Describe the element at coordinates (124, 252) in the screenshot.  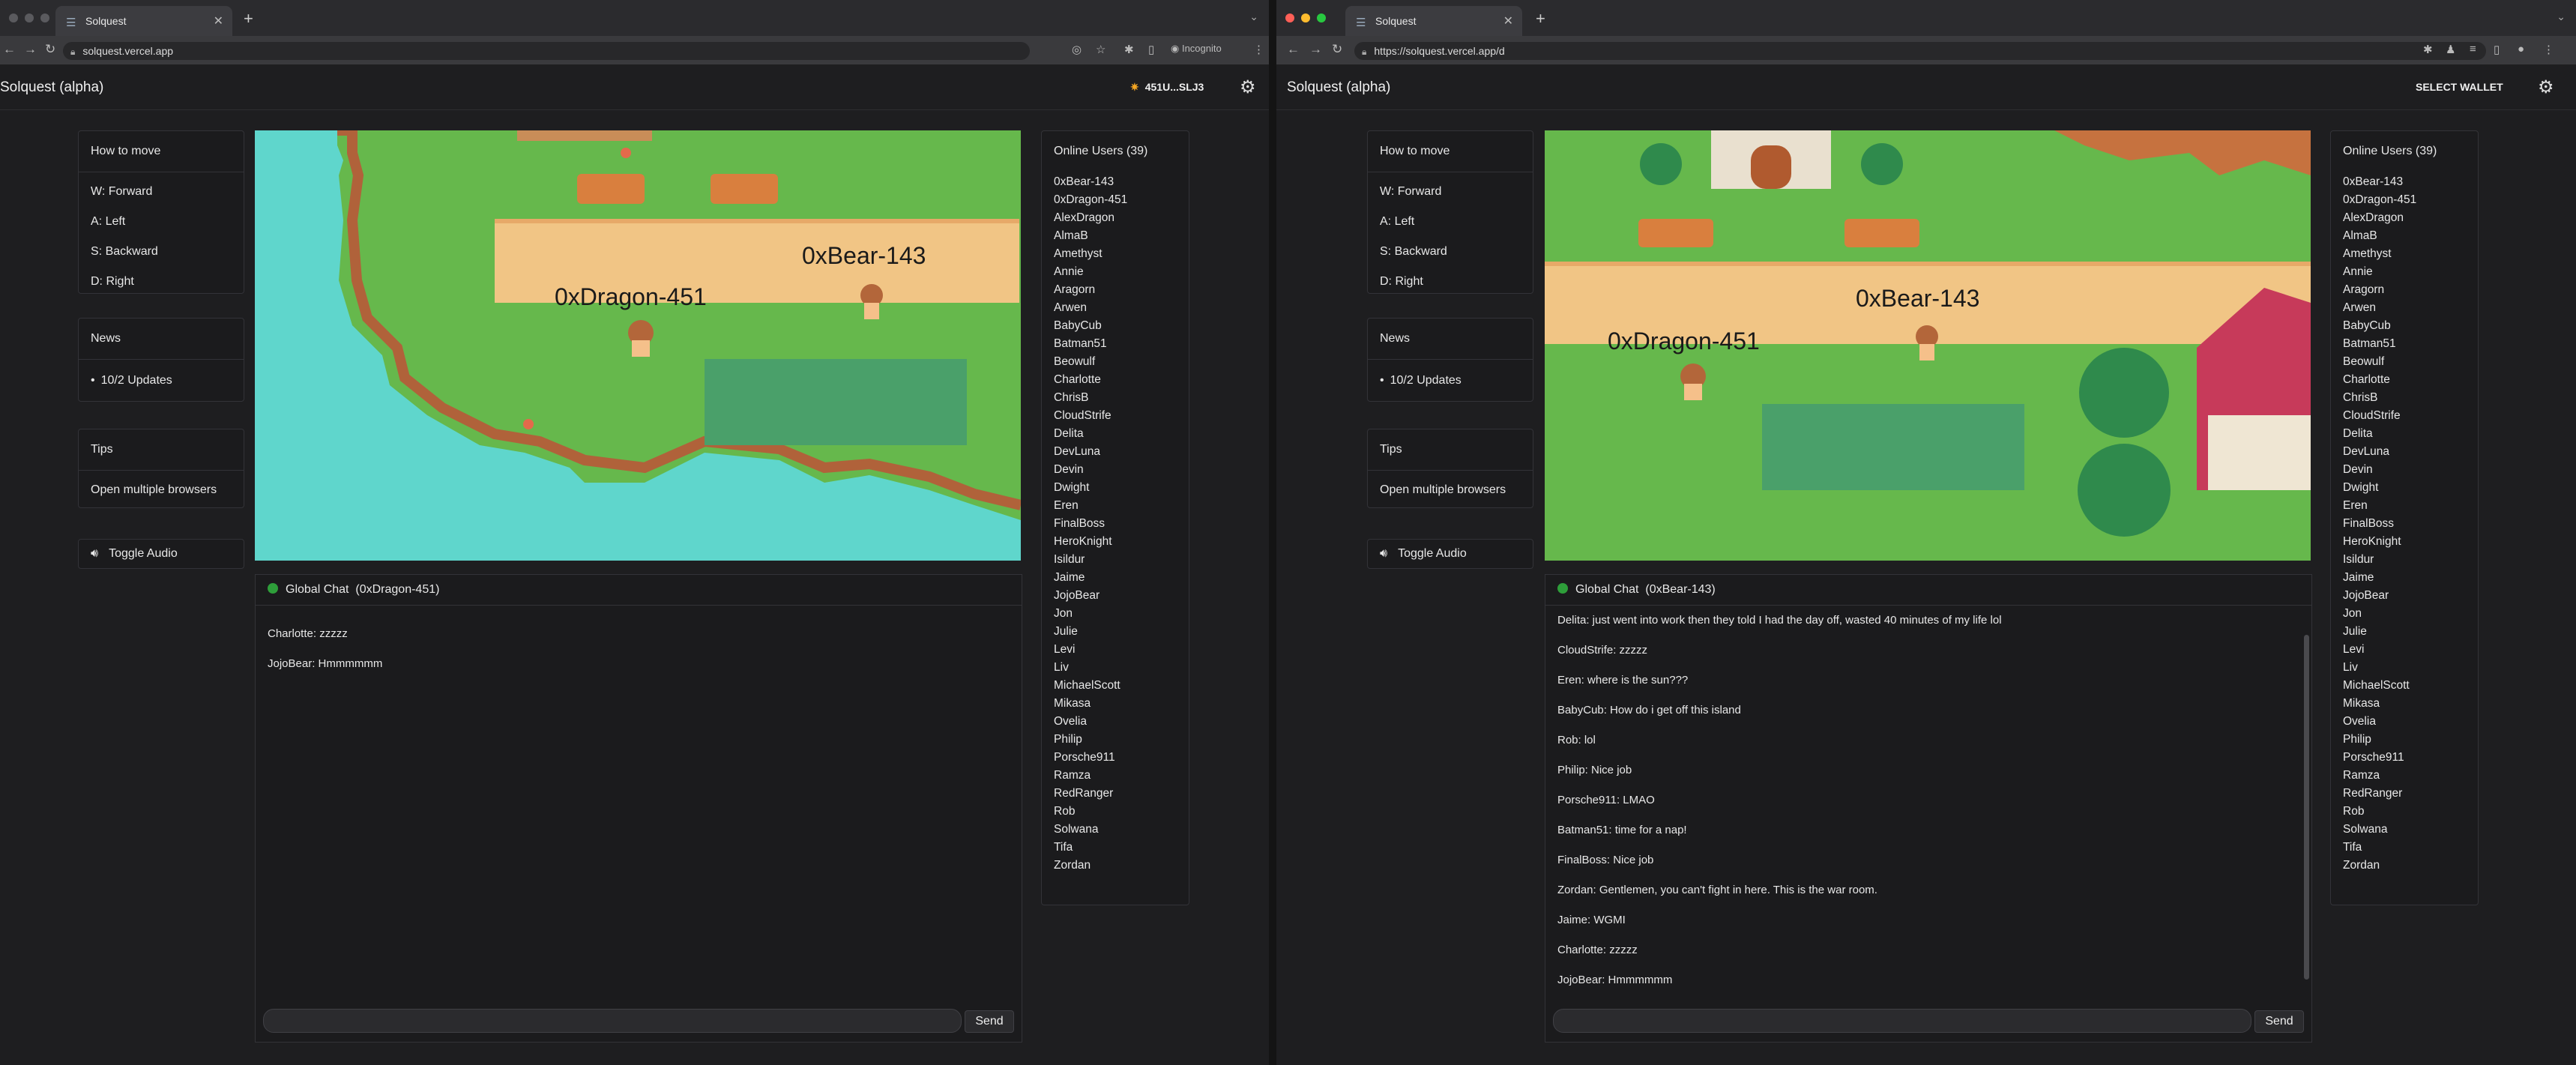
I see `move-backward-hint: S: Backward` at that location.